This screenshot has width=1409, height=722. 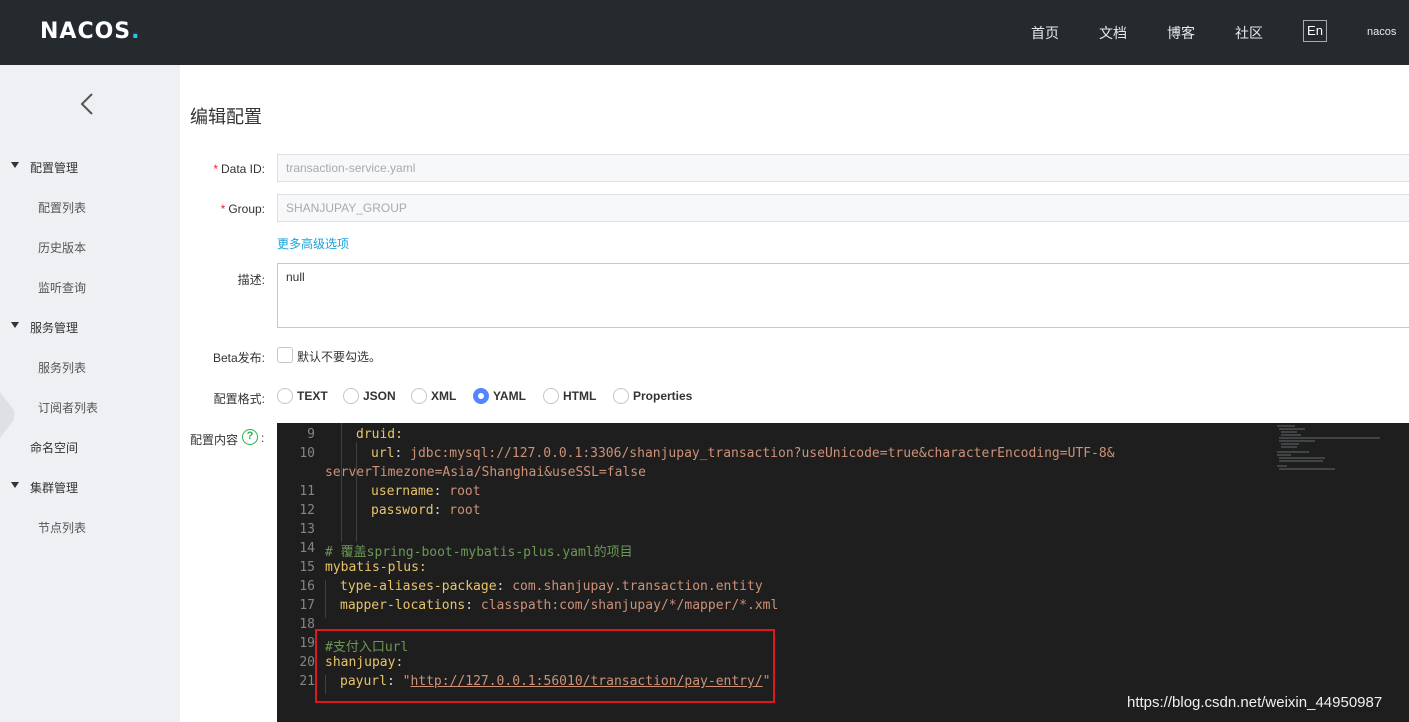 I want to click on content-label-colon: :, so click(x=263, y=438).